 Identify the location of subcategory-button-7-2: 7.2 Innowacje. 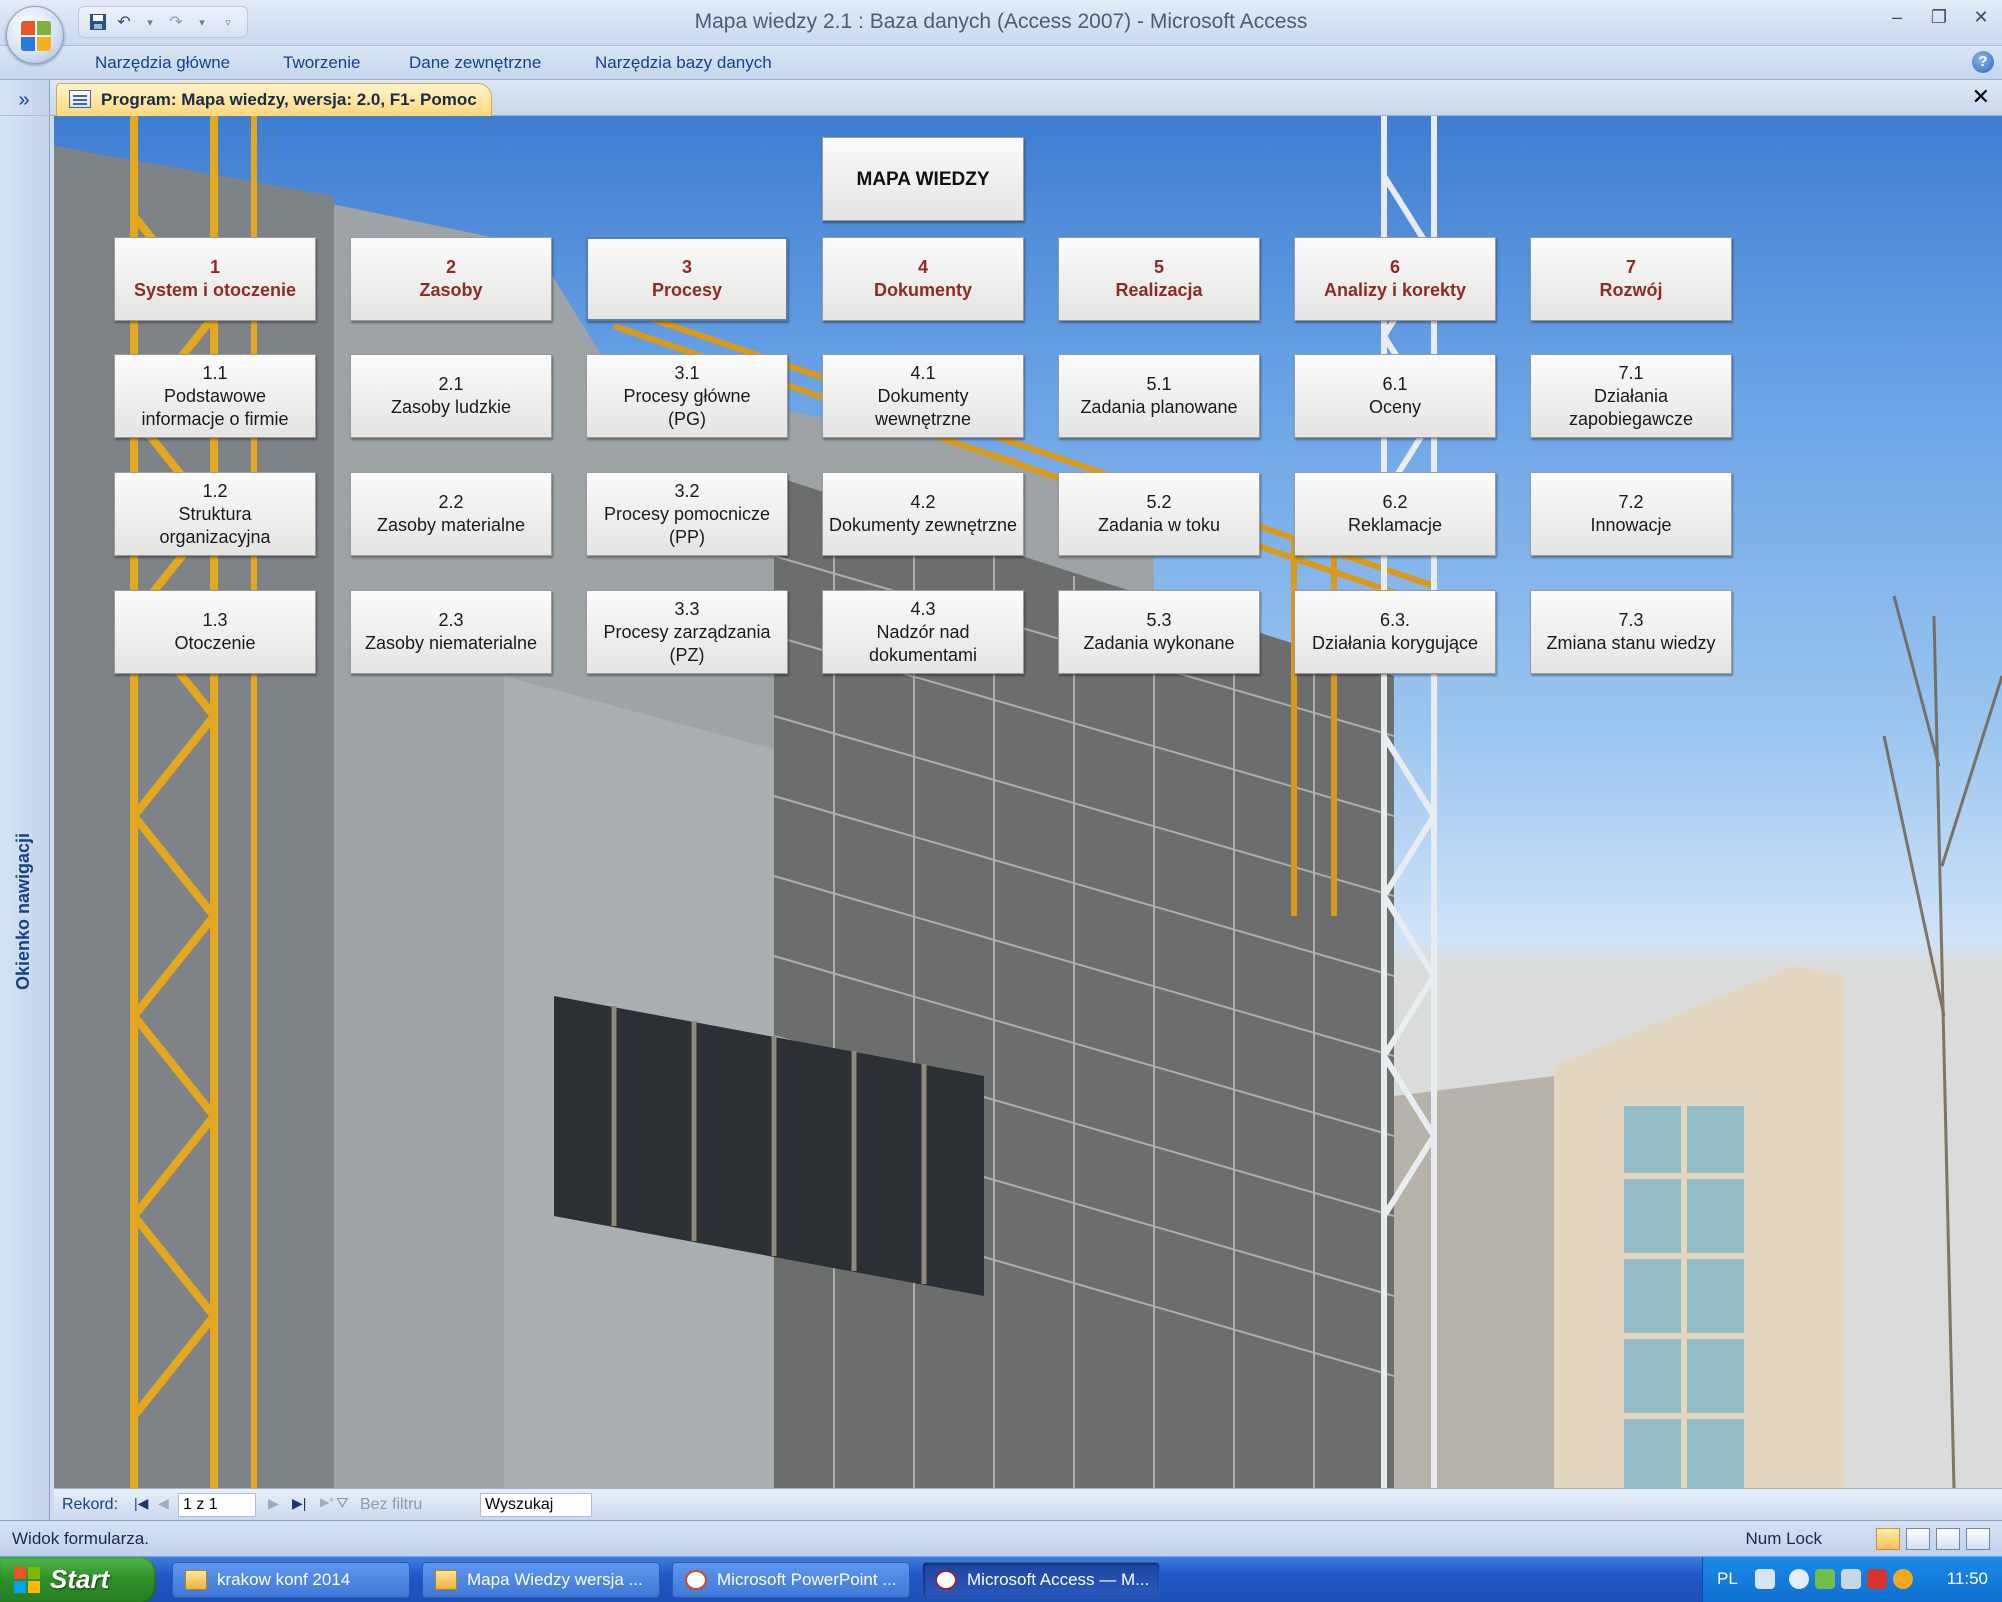
(1631, 514).